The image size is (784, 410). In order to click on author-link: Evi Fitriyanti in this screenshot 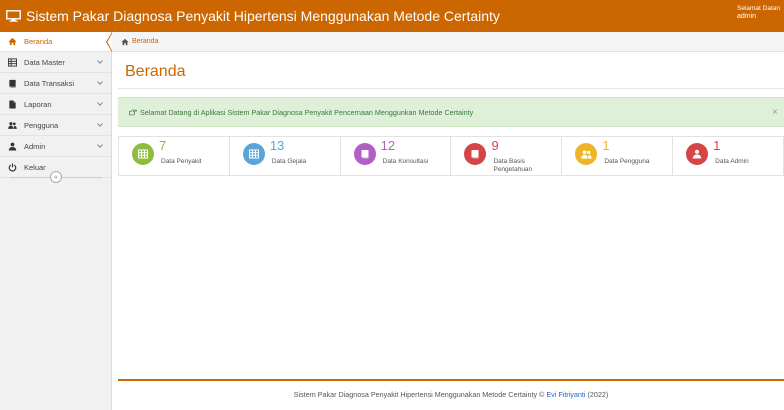, I will do `click(565, 394)`.